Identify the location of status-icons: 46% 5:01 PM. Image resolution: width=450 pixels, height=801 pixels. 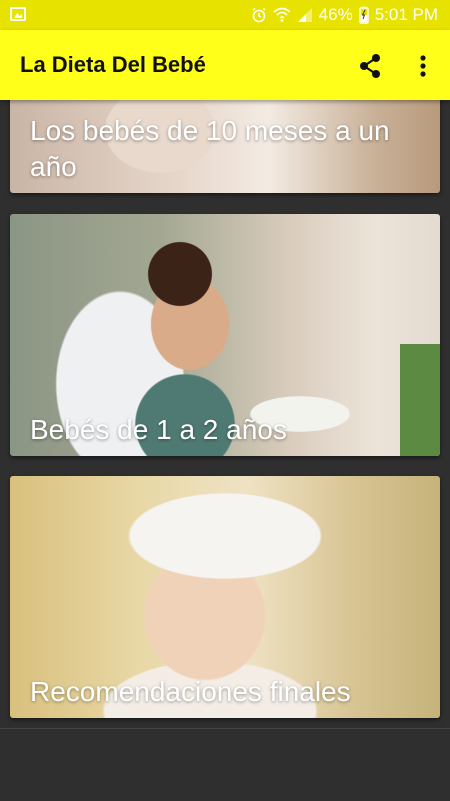
(344, 15).